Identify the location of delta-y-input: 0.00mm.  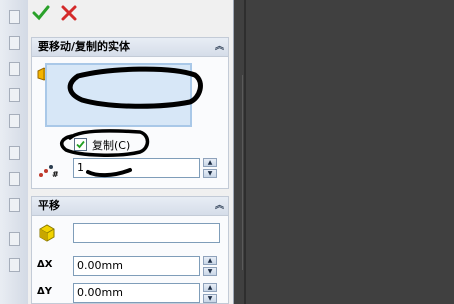
(136, 293).